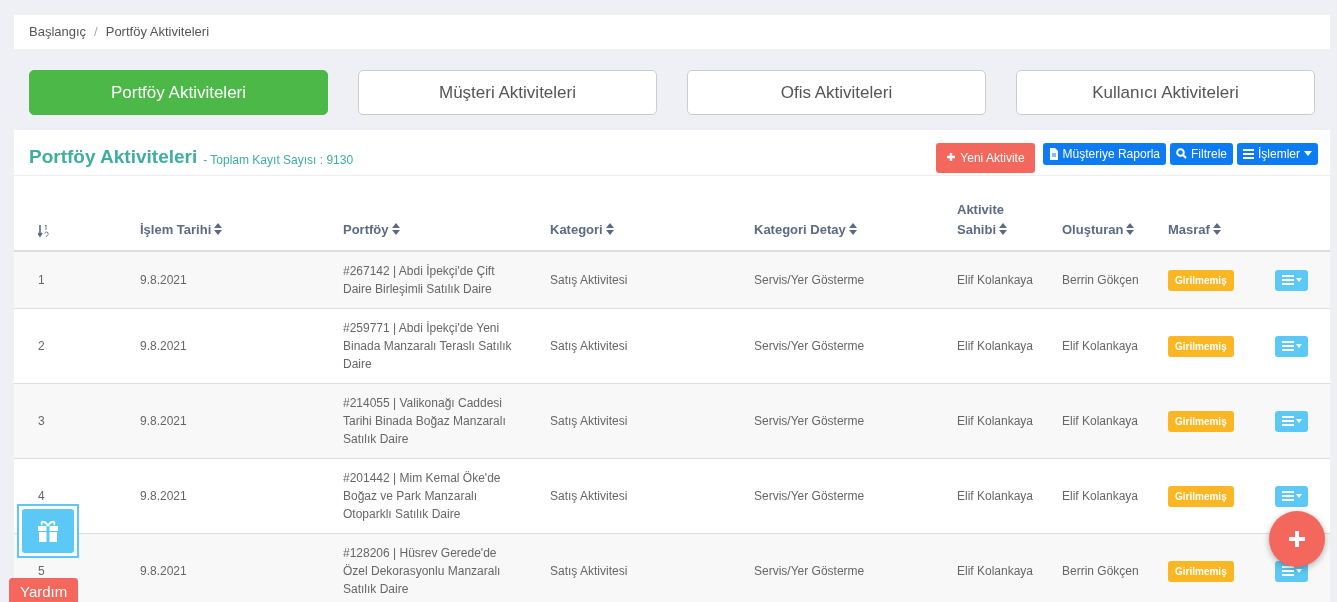 Image resolution: width=1337 pixels, height=602 pixels. I want to click on filter-button: Filtrele, so click(1201, 153).